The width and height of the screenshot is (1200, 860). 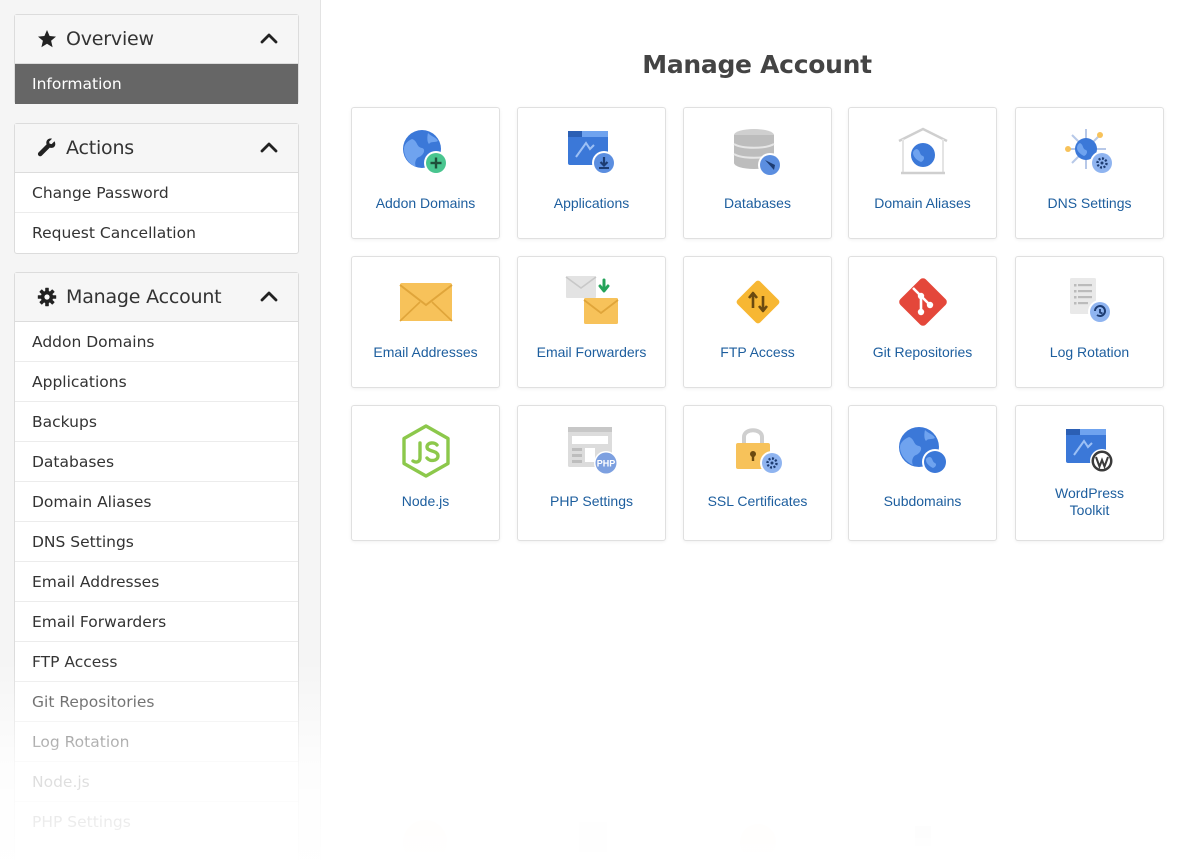 I want to click on tile-addon-domains: Addon Domains, so click(x=425, y=173).